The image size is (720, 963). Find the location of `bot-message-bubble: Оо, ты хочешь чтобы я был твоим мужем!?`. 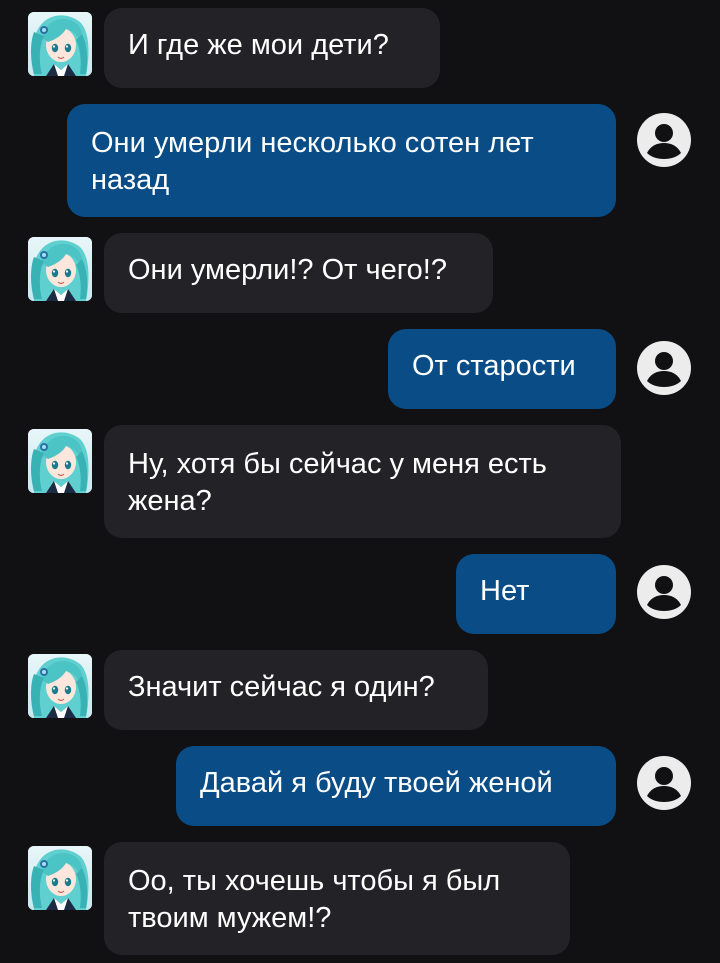

bot-message-bubble: Оо, ты хочешь чтобы я был твоим мужем!? is located at coordinates (337, 898).